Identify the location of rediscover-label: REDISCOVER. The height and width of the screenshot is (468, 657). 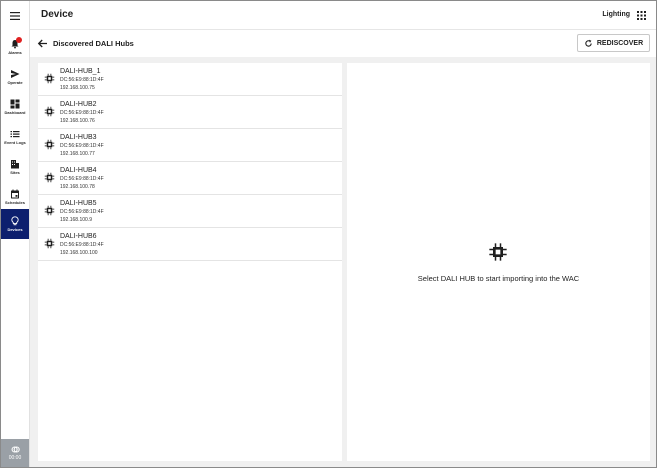
(620, 43).